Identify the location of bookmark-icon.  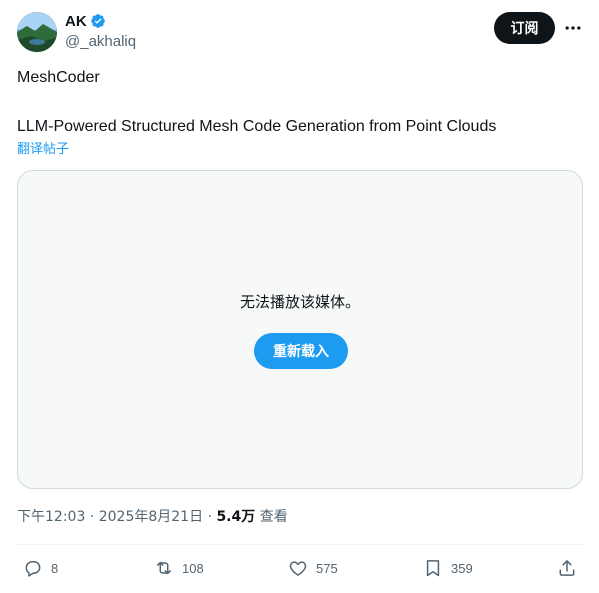
(433, 568).